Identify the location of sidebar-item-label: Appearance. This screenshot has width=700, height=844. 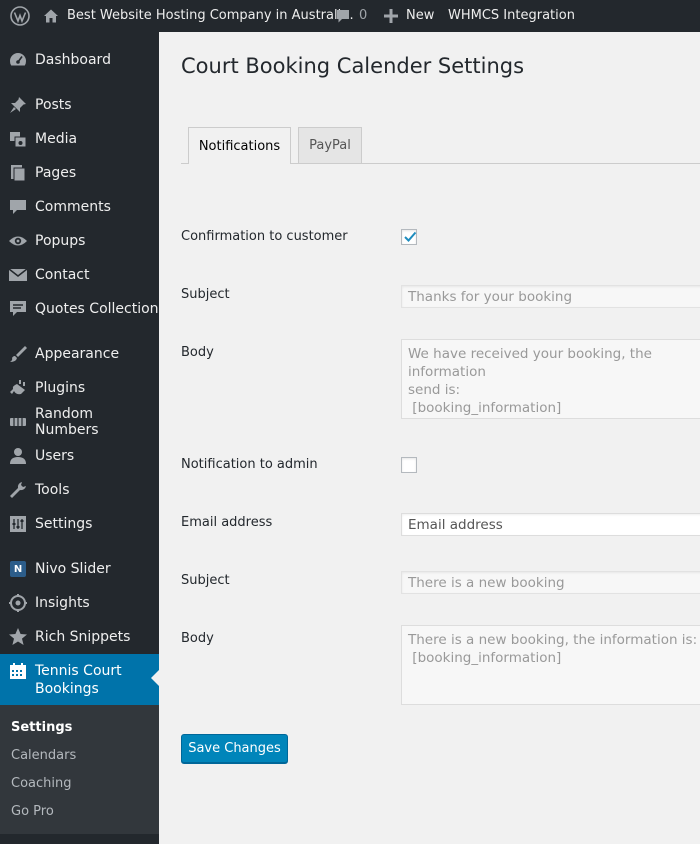
(77, 354).